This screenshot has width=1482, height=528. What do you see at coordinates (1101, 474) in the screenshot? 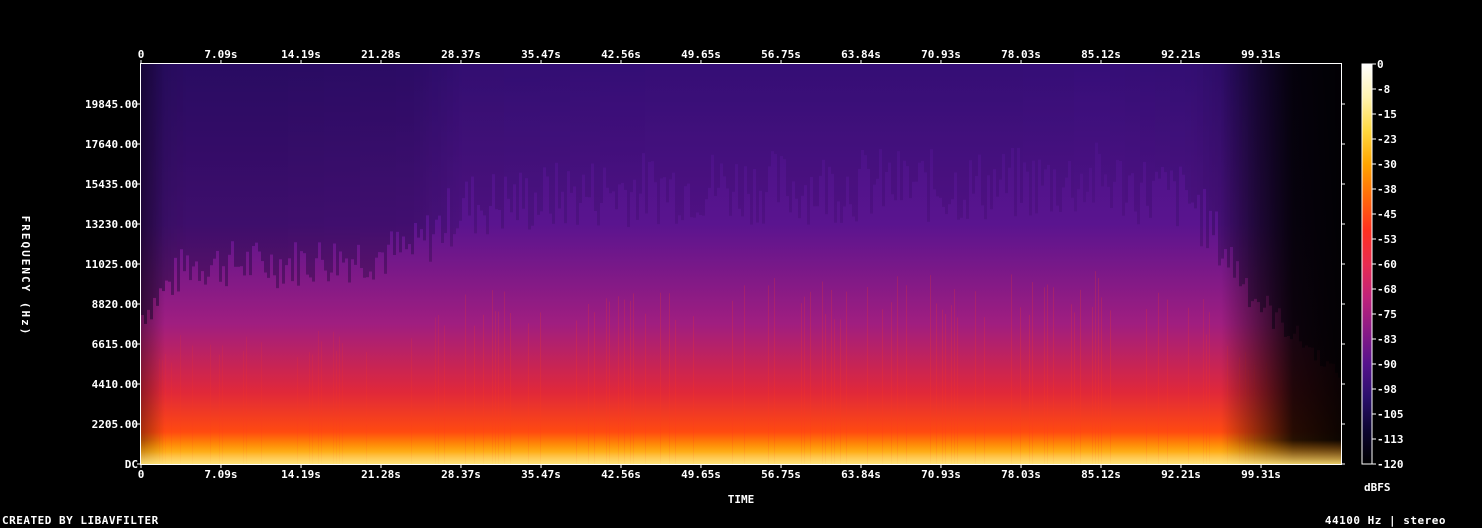
I see `x-tick-bottom-label: 85.12s` at bounding box center [1101, 474].